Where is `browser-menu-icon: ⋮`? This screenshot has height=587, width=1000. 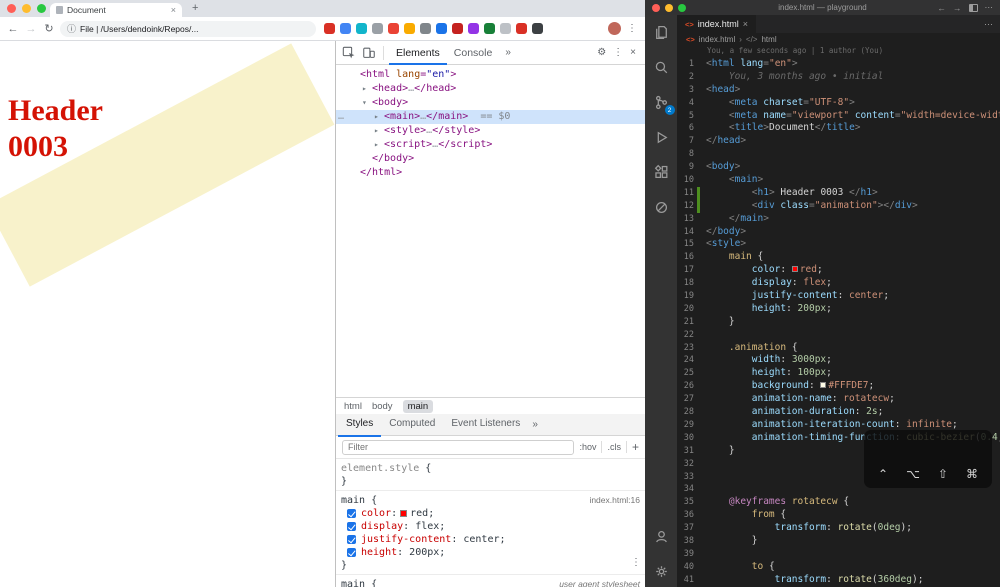
browser-menu-icon: ⋮ is located at coordinates (632, 28).